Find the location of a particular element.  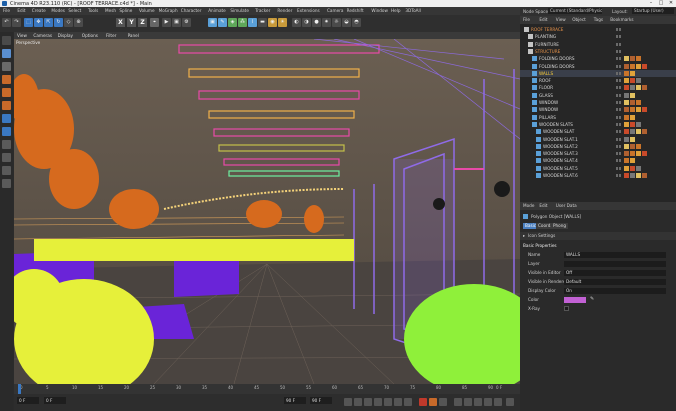

menu-mesh: Mesh is located at coordinates (110, 10).